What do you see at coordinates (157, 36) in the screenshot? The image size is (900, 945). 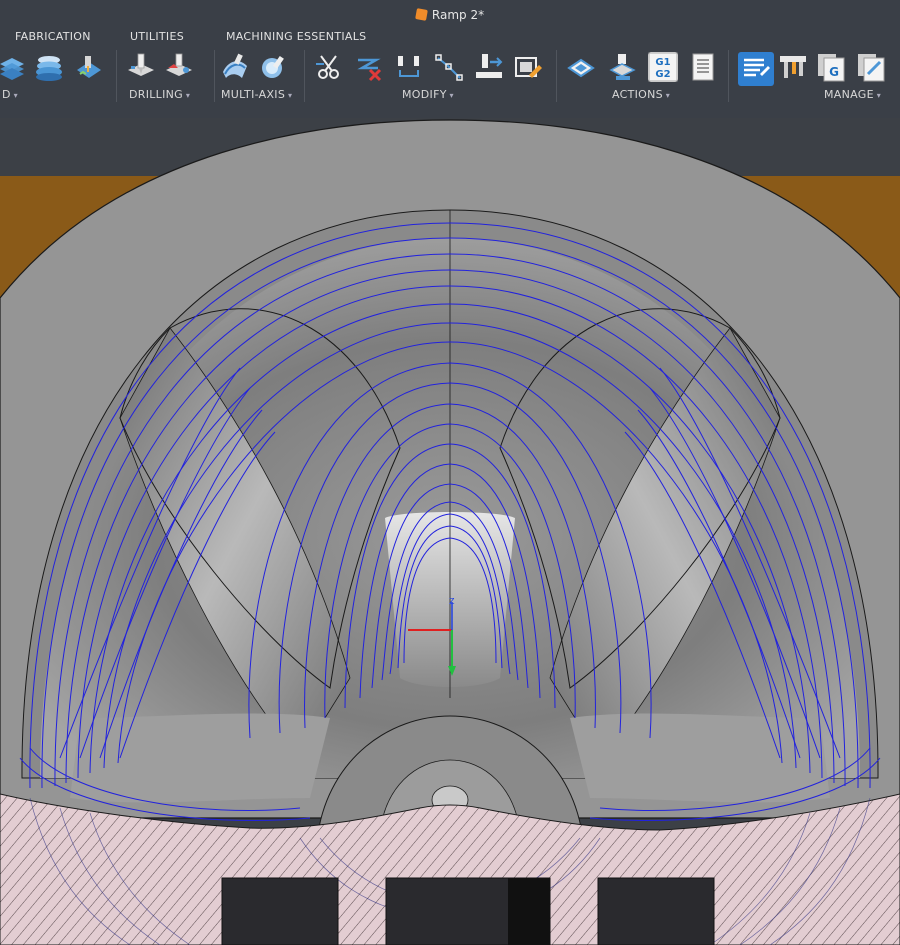 I see `tab-utilities: UTILITIES` at bounding box center [157, 36].